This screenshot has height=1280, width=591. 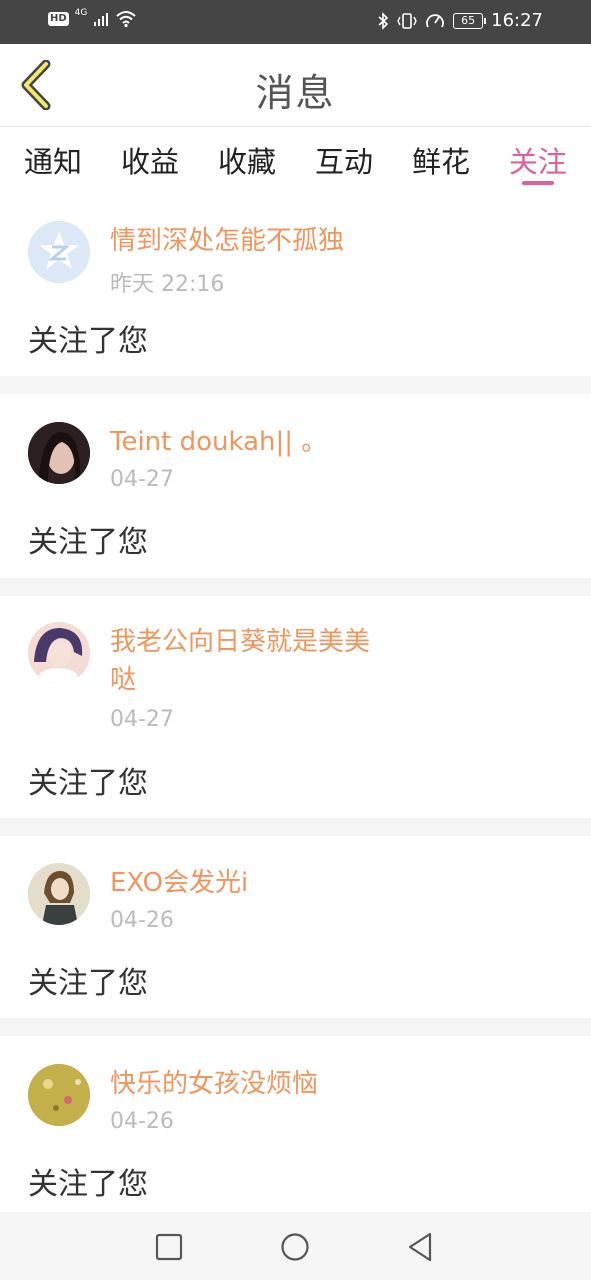 I want to click on tab-favorites: 收藏, so click(x=247, y=162).